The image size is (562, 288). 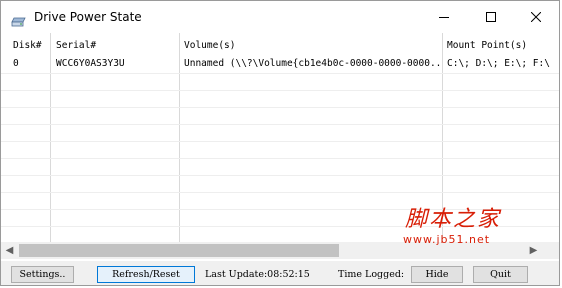 I want to click on watermark-url: www.jb51.net, so click(x=447, y=239).